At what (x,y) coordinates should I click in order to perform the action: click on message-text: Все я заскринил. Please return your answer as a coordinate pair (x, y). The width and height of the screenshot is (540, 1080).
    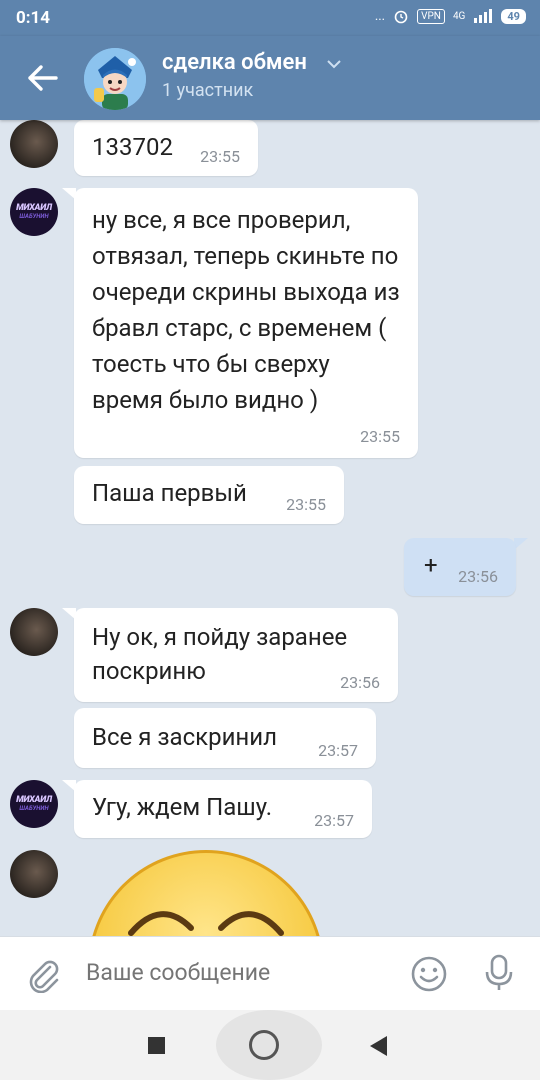
    Looking at the image, I should click on (184, 737).